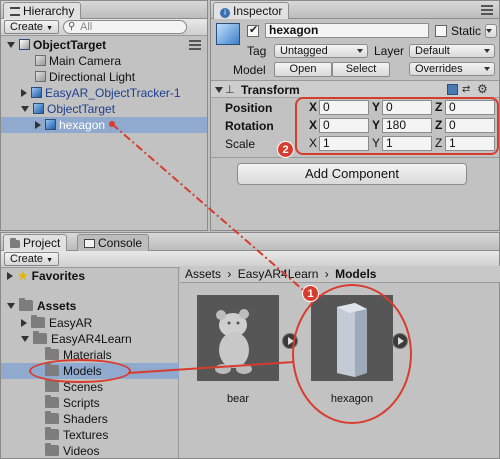 This screenshot has width=500, height=459. I want to click on breadcrumb-easyar4learn: EasyAR4Learn, so click(278, 274).